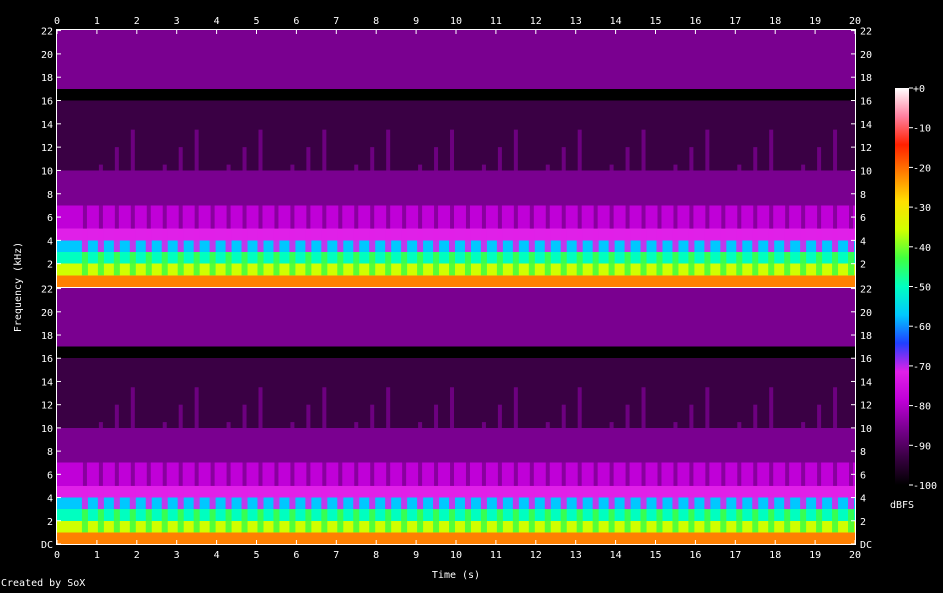 This screenshot has height=593, width=943. What do you see at coordinates (296, 21) in the screenshot?
I see `x-tick-label-top: 6` at bounding box center [296, 21].